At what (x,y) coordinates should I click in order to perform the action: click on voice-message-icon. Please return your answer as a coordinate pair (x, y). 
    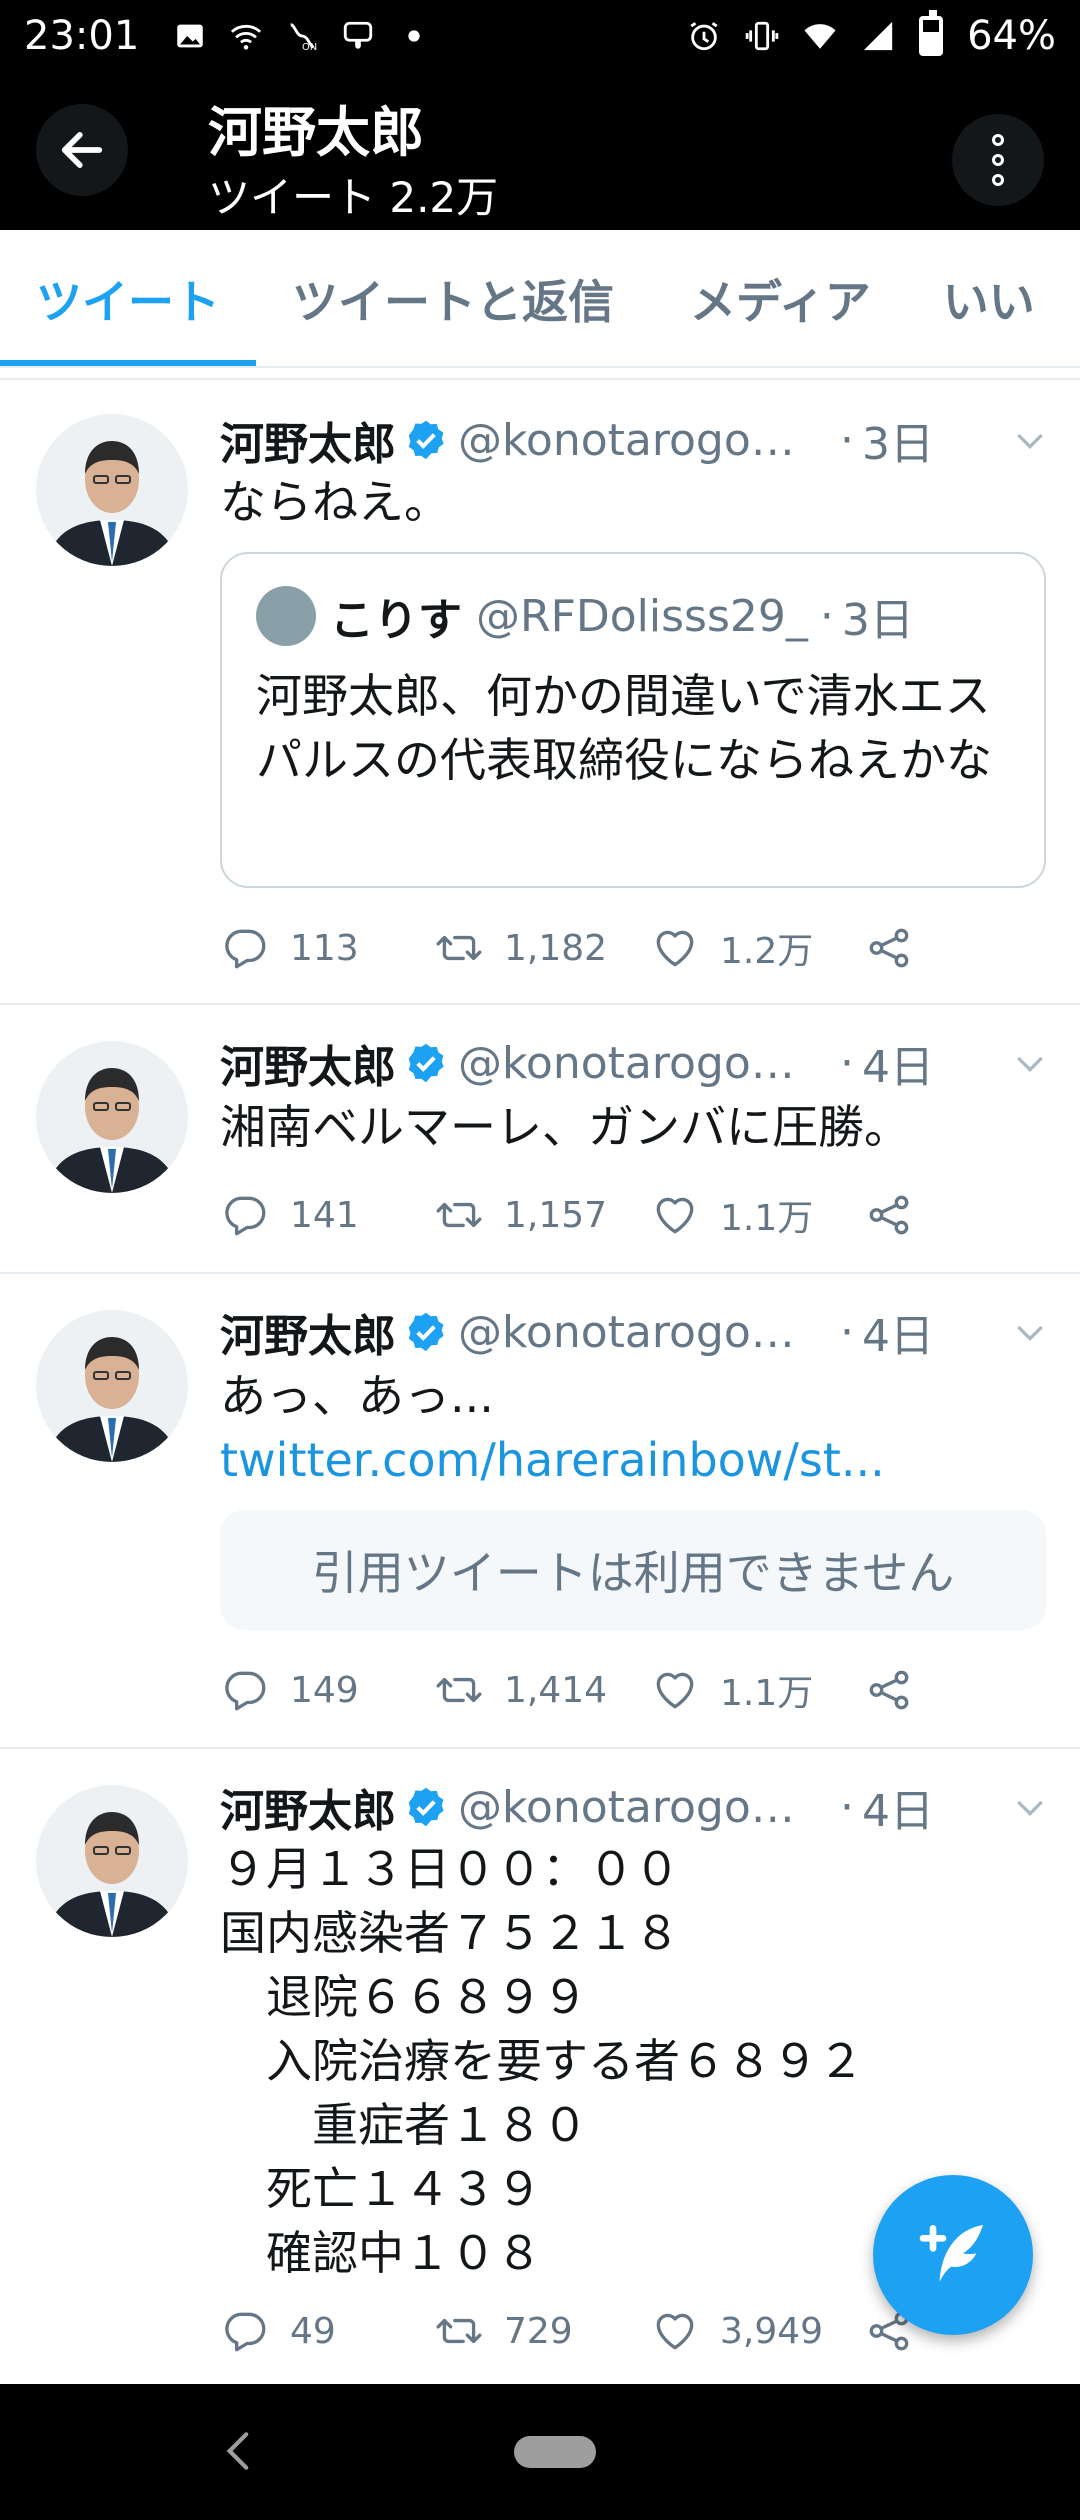
    Looking at the image, I should click on (358, 35).